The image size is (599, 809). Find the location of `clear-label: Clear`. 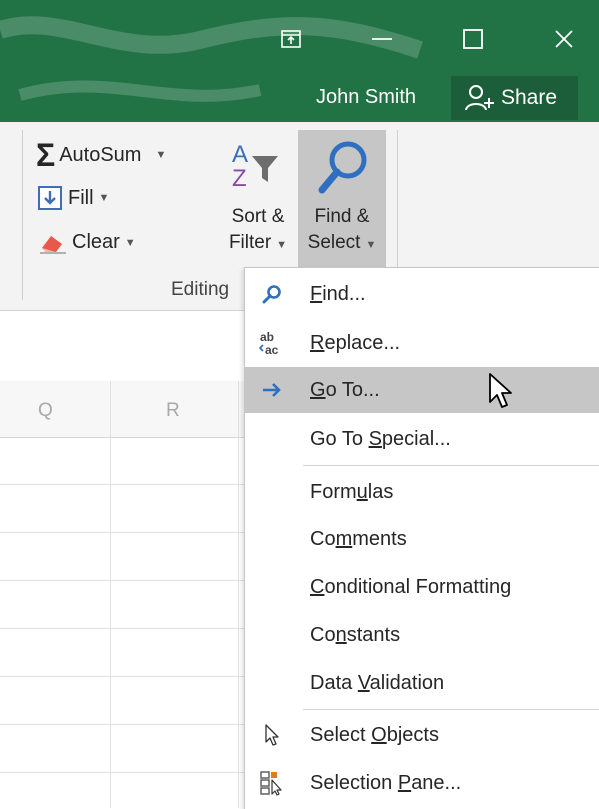

clear-label: Clear is located at coordinates (96, 242).